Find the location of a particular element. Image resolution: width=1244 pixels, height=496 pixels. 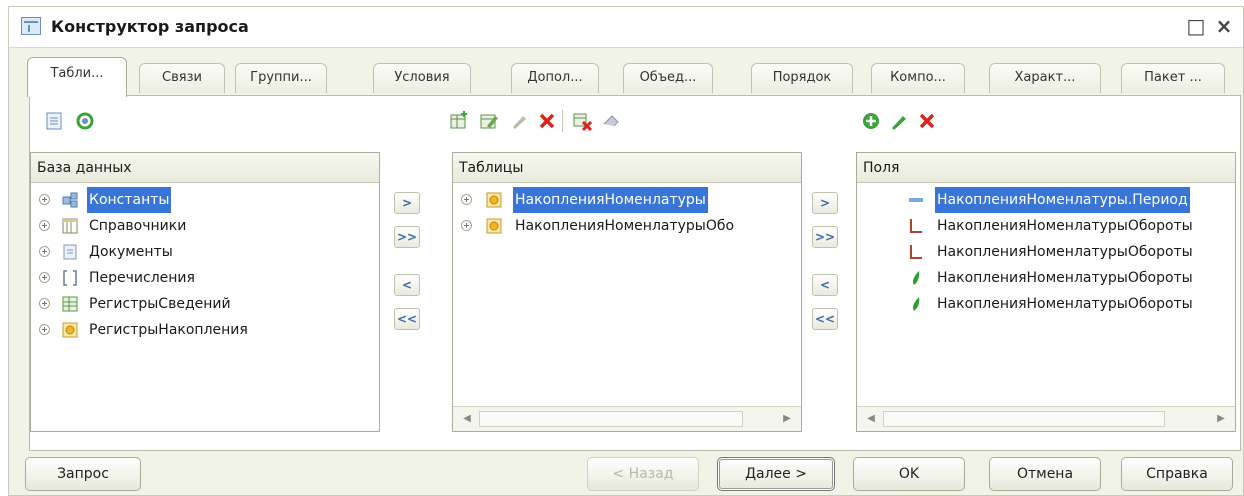

query-button: Запрос is located at coordinates (83, 474).